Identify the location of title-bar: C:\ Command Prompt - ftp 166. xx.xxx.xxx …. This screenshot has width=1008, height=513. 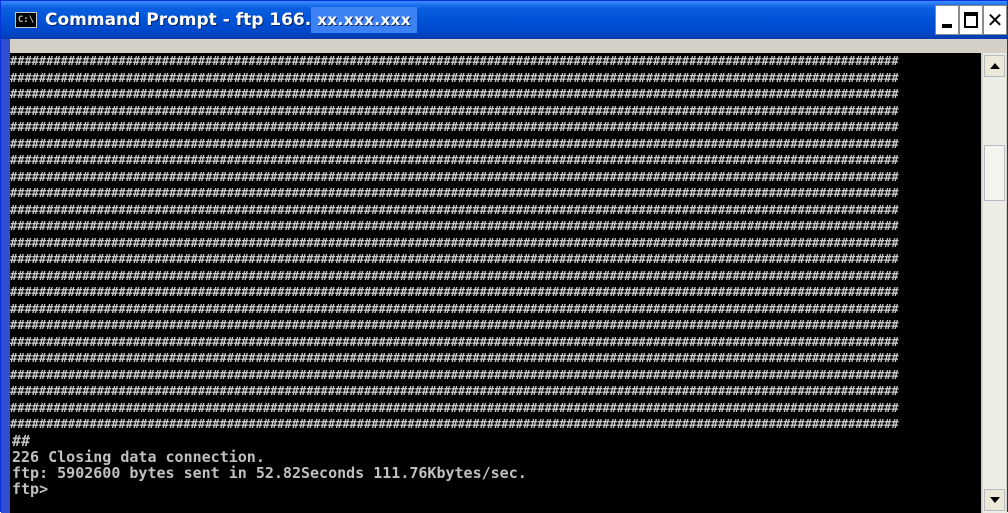
(504, 20).